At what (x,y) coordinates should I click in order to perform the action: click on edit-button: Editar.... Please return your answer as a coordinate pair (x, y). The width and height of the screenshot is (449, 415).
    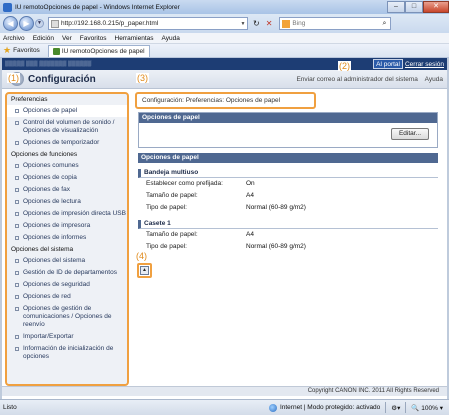
    Looking at the image, I should click on (410, 134).